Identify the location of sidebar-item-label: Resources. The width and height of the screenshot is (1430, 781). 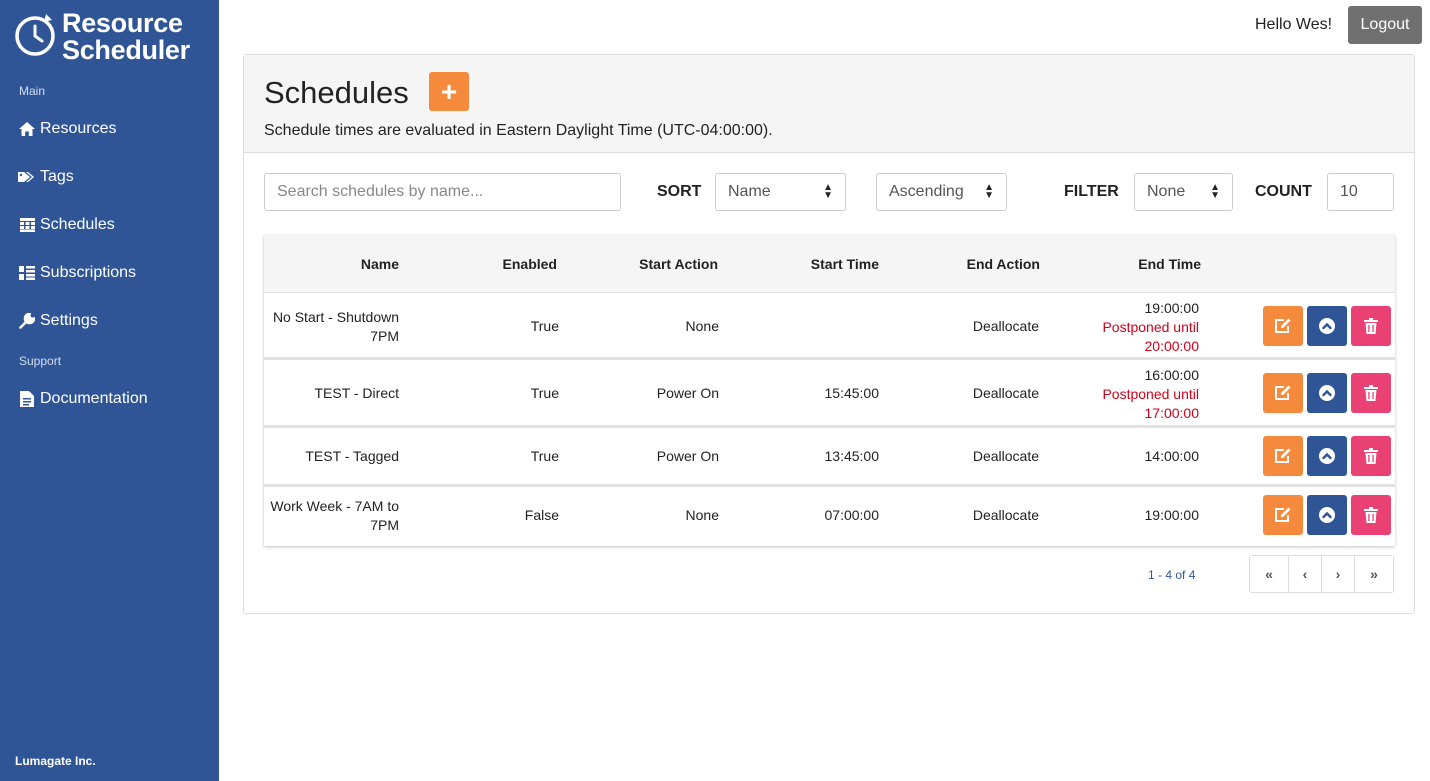
(78, 128).